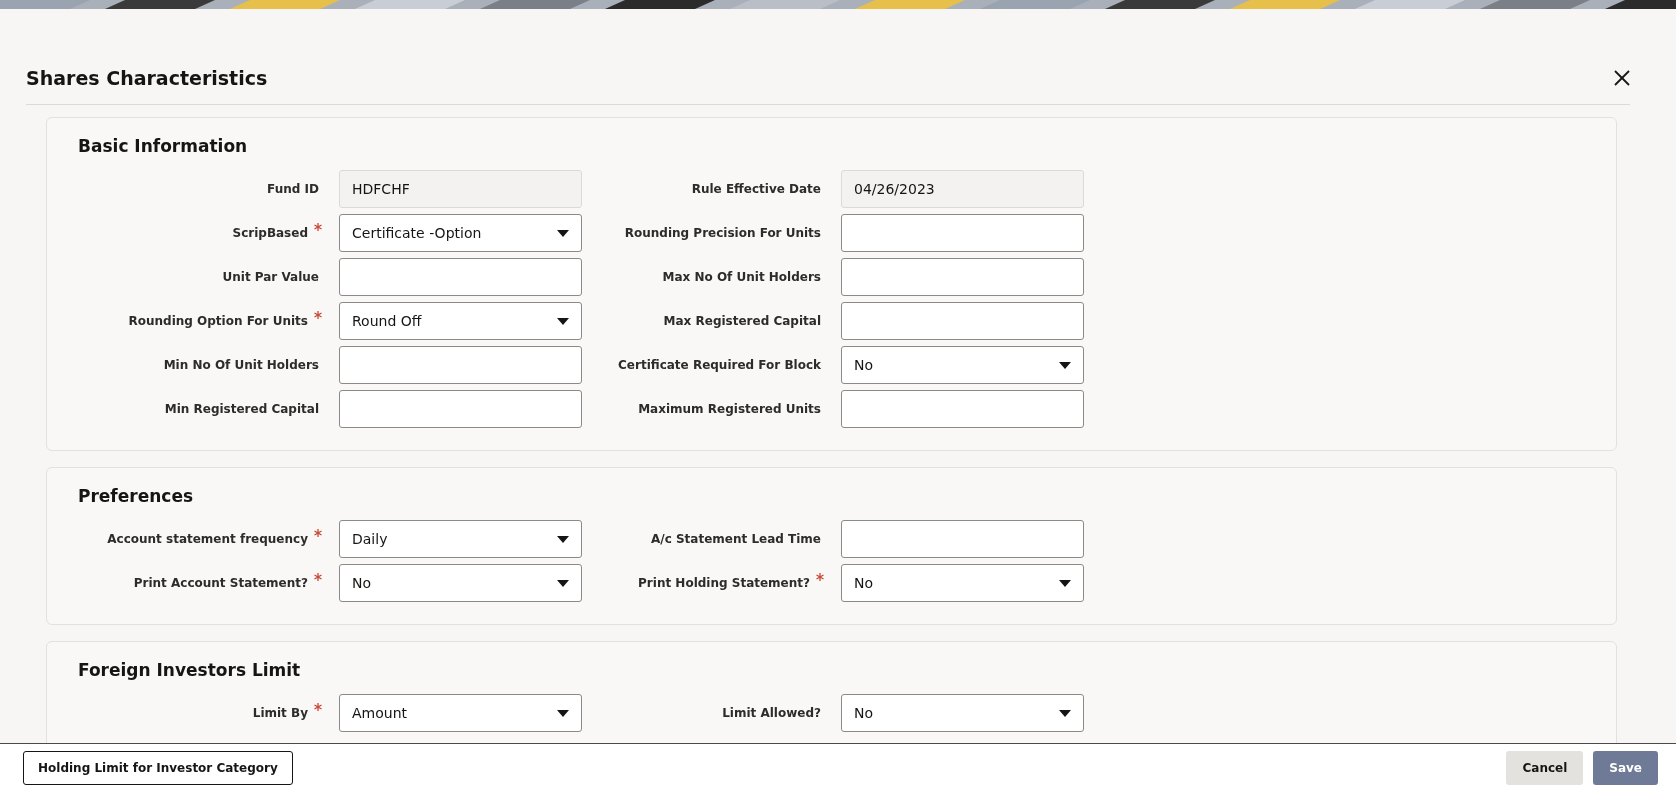  Describe the element at coordinates (270, 277) in the screenshot. I see `field-label: Unit Par Value` at that location.